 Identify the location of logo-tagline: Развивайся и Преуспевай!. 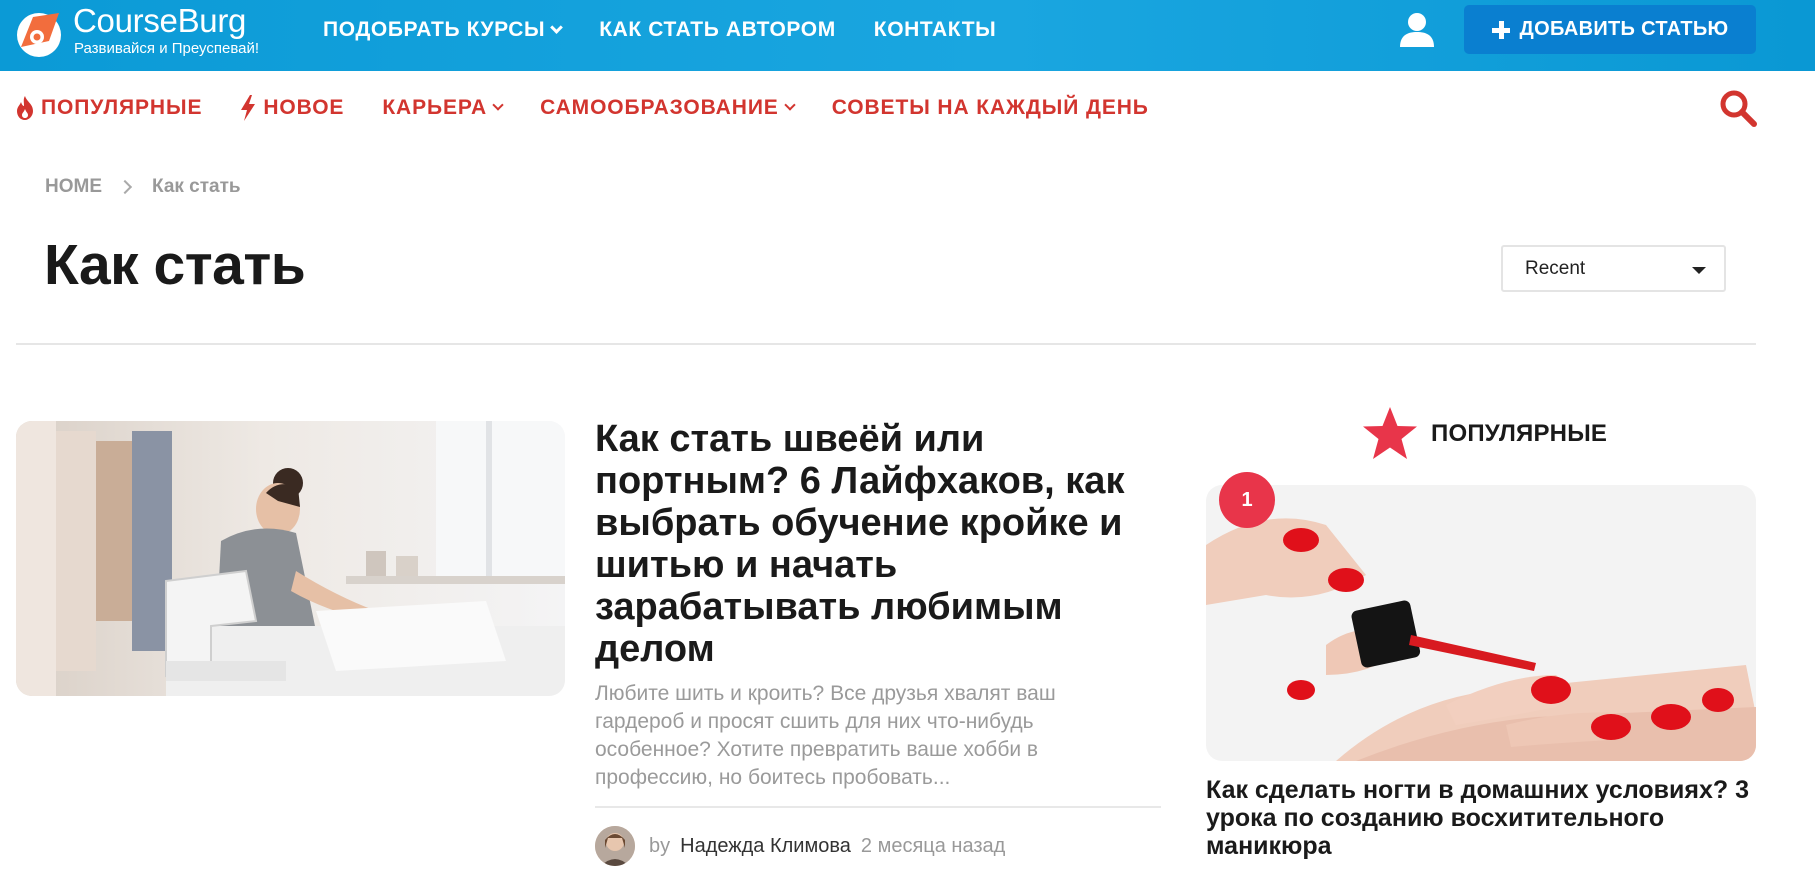
(167, 48).